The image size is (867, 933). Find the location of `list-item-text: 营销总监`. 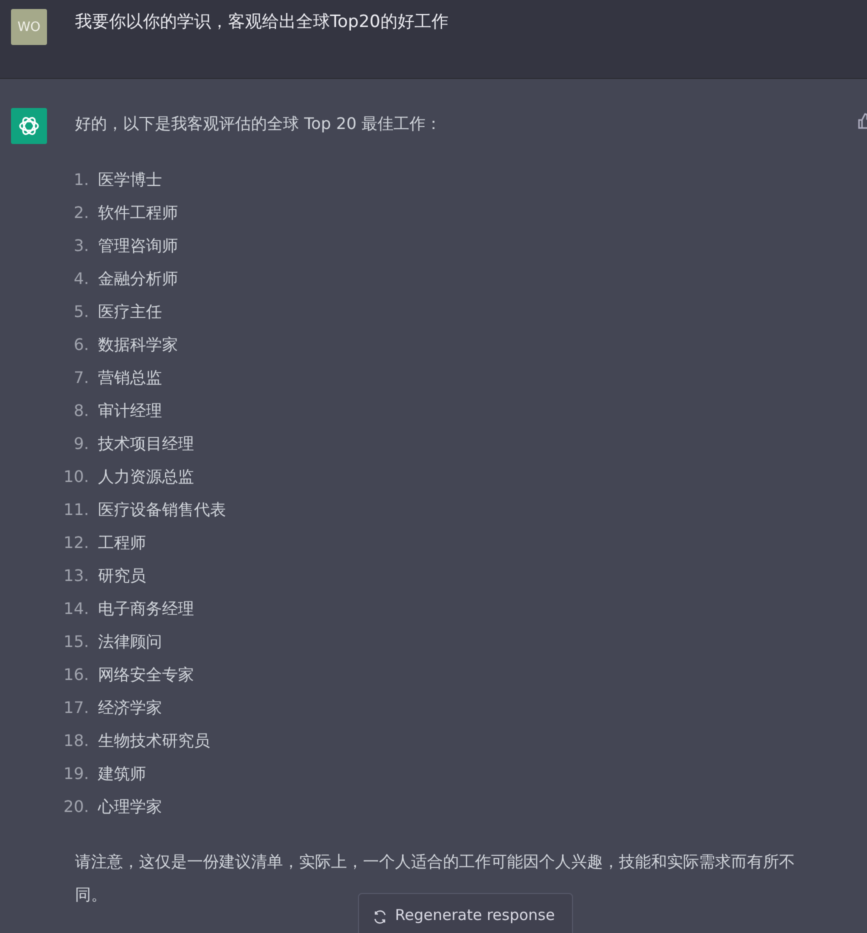

list-item-text: 营销总监 is located at coordinates (130, 378).